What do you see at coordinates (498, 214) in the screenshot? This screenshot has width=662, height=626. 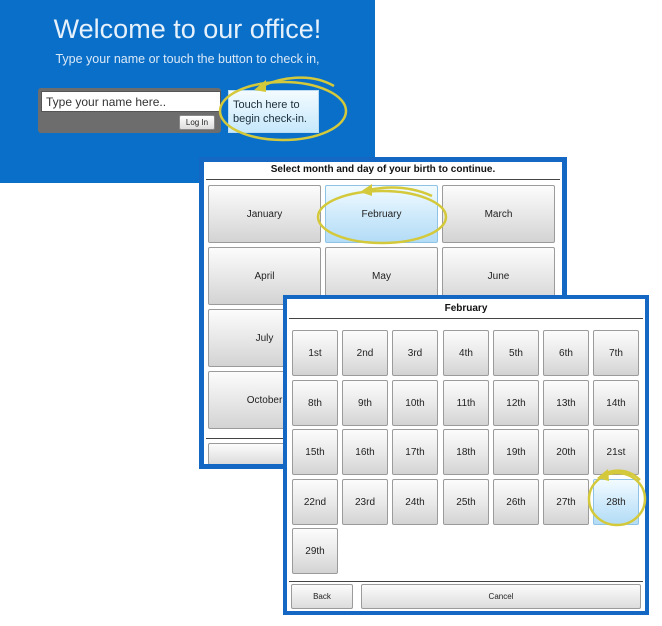 I see `month-button-march: March` at bounding box center [498, 214].